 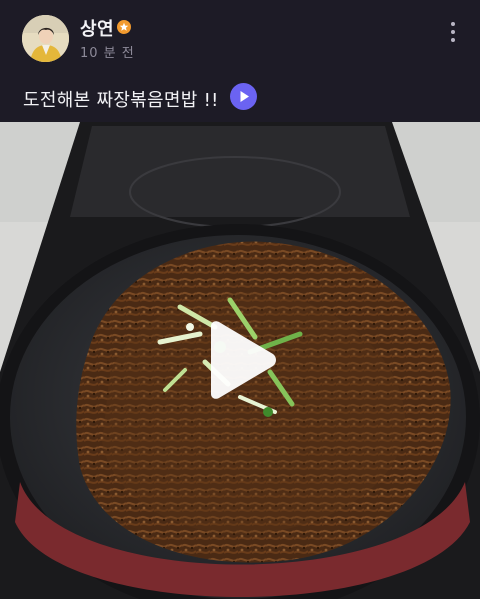 I want to click on star-badge-icon, so click(x=124, y=27).